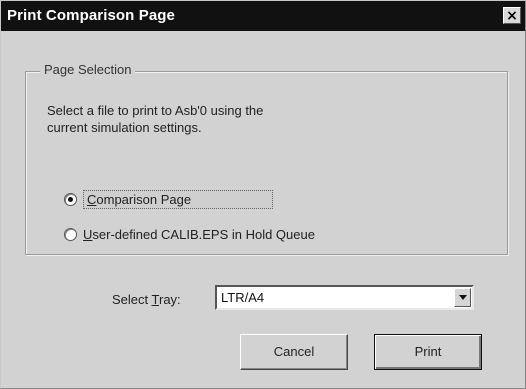  Describe the element at coordinates (243, 297) in the screenshot. I see `tray-value: LTR/A4` at that location.